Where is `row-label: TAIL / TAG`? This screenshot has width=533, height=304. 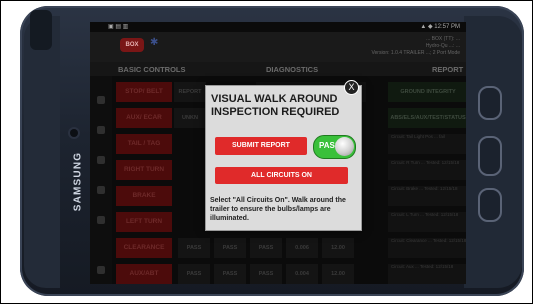 row-label: TAIL / TAG is located at coordinates (144, 144).